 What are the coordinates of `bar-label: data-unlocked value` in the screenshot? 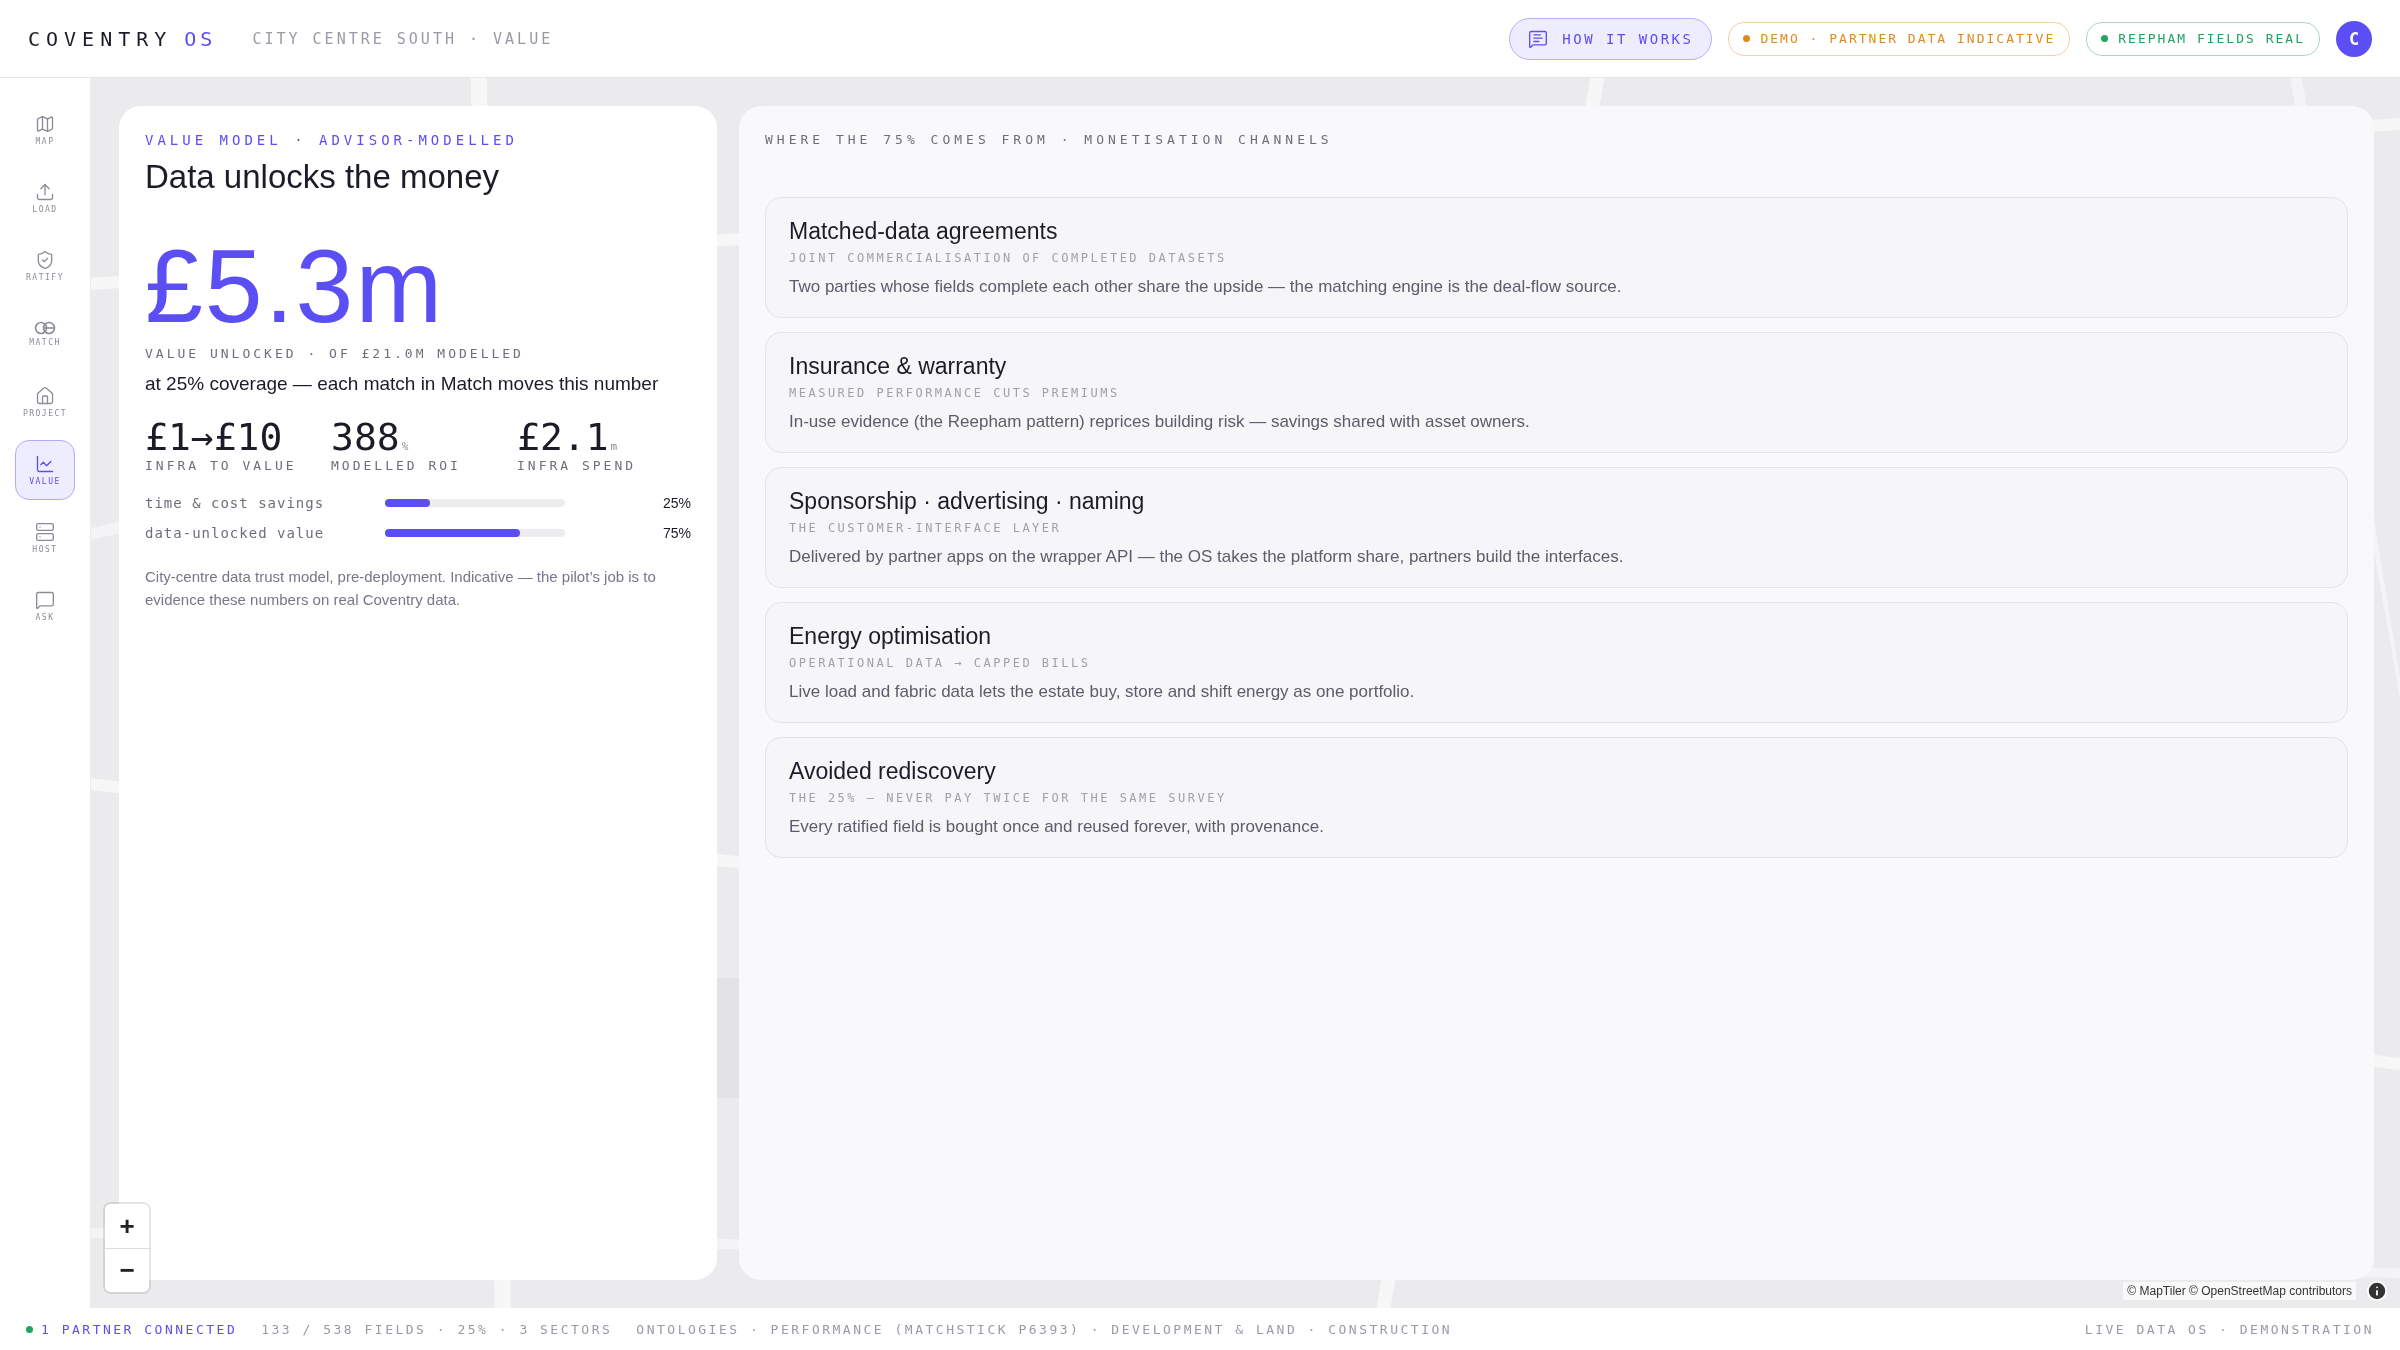 It's located at (235, 533).